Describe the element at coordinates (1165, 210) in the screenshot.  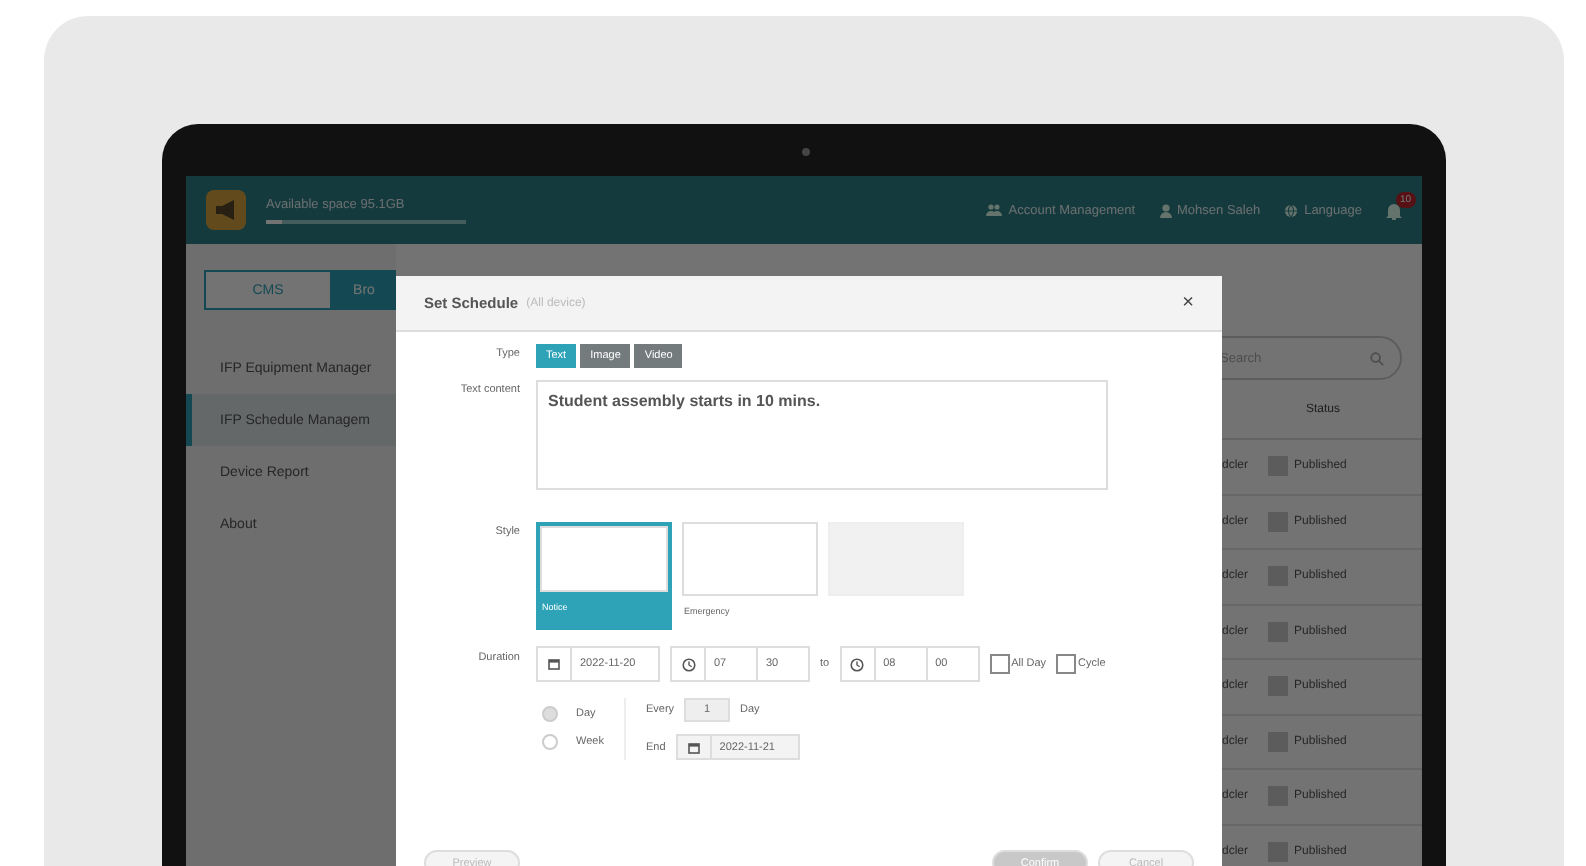
I see `user-icon` at that location.